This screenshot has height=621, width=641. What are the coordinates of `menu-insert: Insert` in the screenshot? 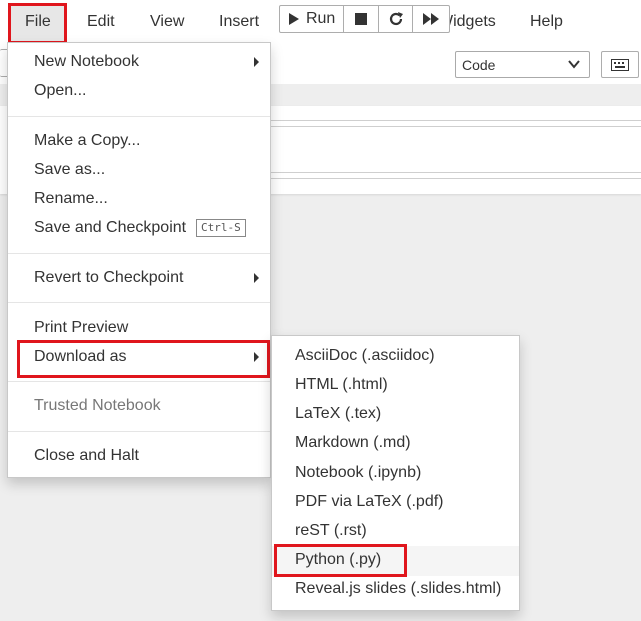 It's located at (239, 22).